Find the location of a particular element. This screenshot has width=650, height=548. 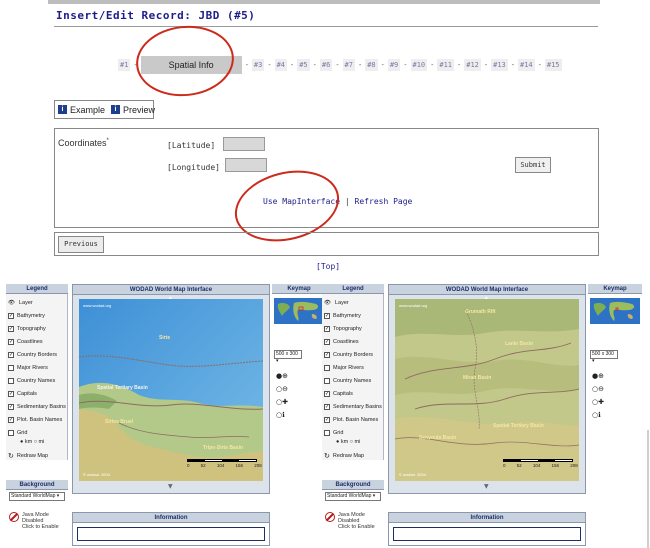

step-link: #1 is located at coordinates (124, 65).